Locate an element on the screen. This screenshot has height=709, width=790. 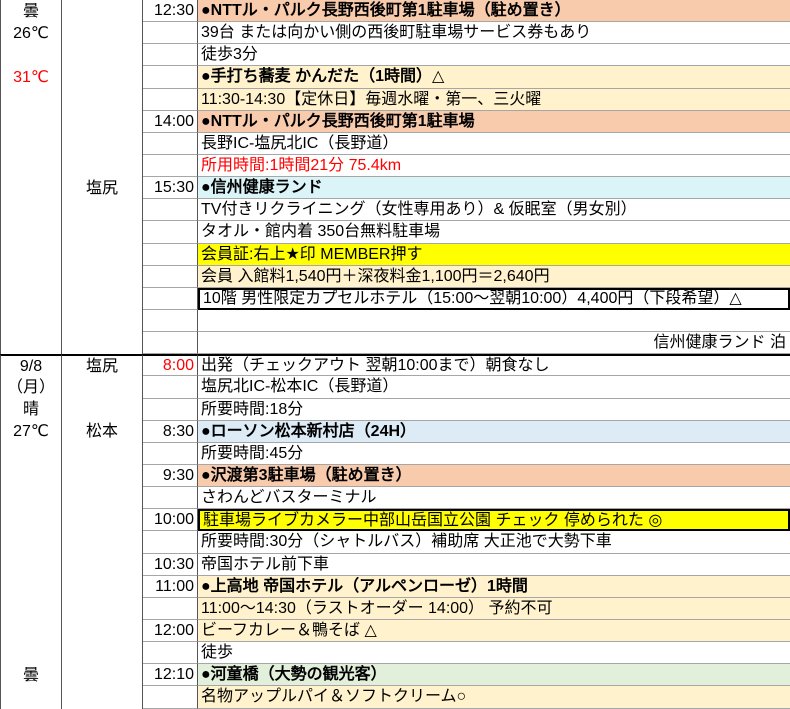
plan-cell: 会員 入館料1,540円＋深夜料金1,100円＝2,640円 is located at coordinates (494, 276).